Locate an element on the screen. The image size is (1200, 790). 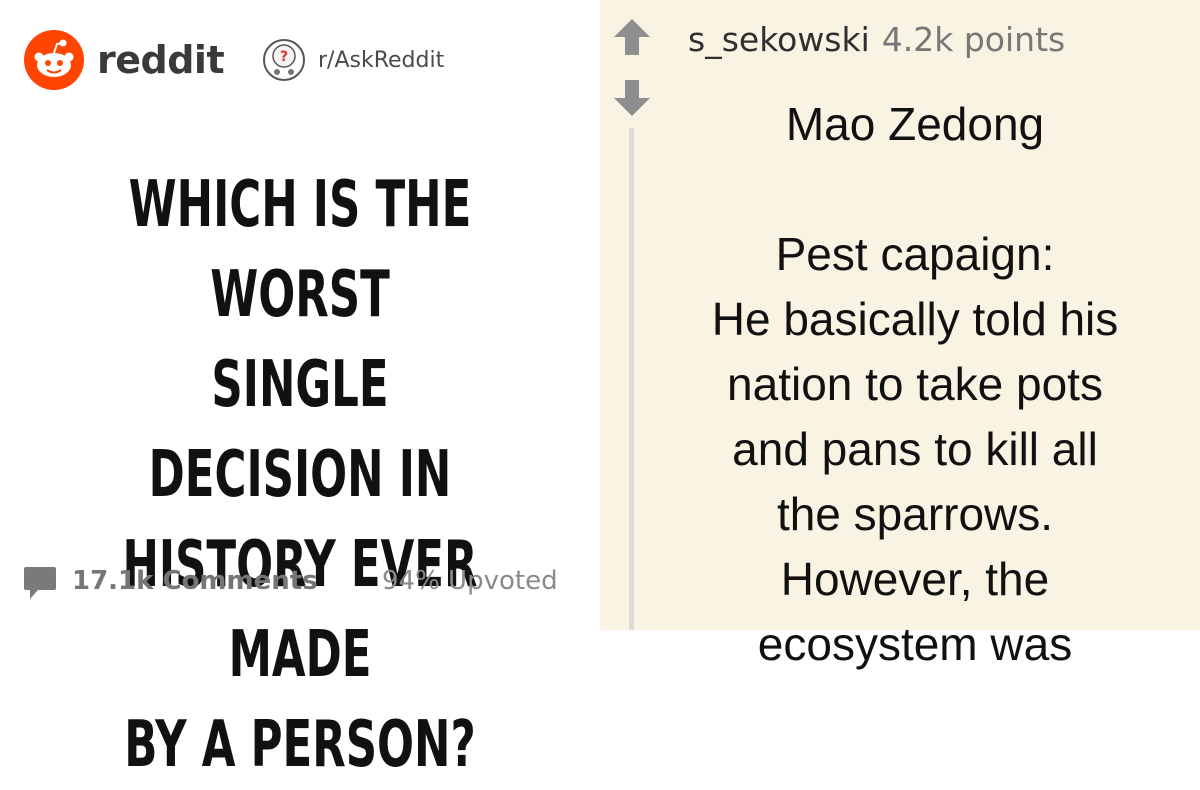
post-footer: 17.1k Comments 94% Upvoted is located at coordinates (302, 582).